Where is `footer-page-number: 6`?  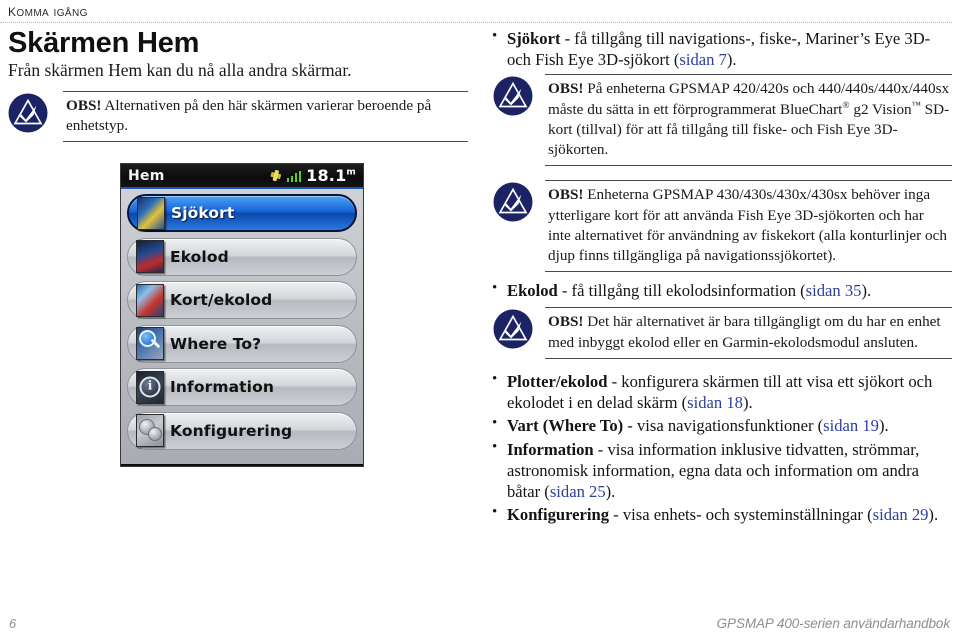
footer-page-number: 6 is located at coordinates (13, 623).